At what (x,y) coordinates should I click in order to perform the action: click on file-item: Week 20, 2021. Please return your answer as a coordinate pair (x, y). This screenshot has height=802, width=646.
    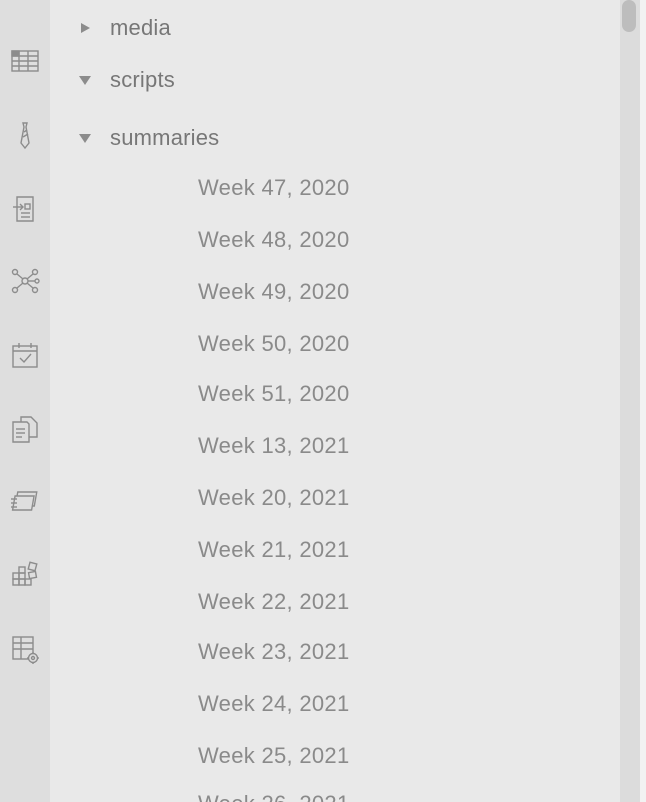
    Looking at the image, I should click on (388, 498).